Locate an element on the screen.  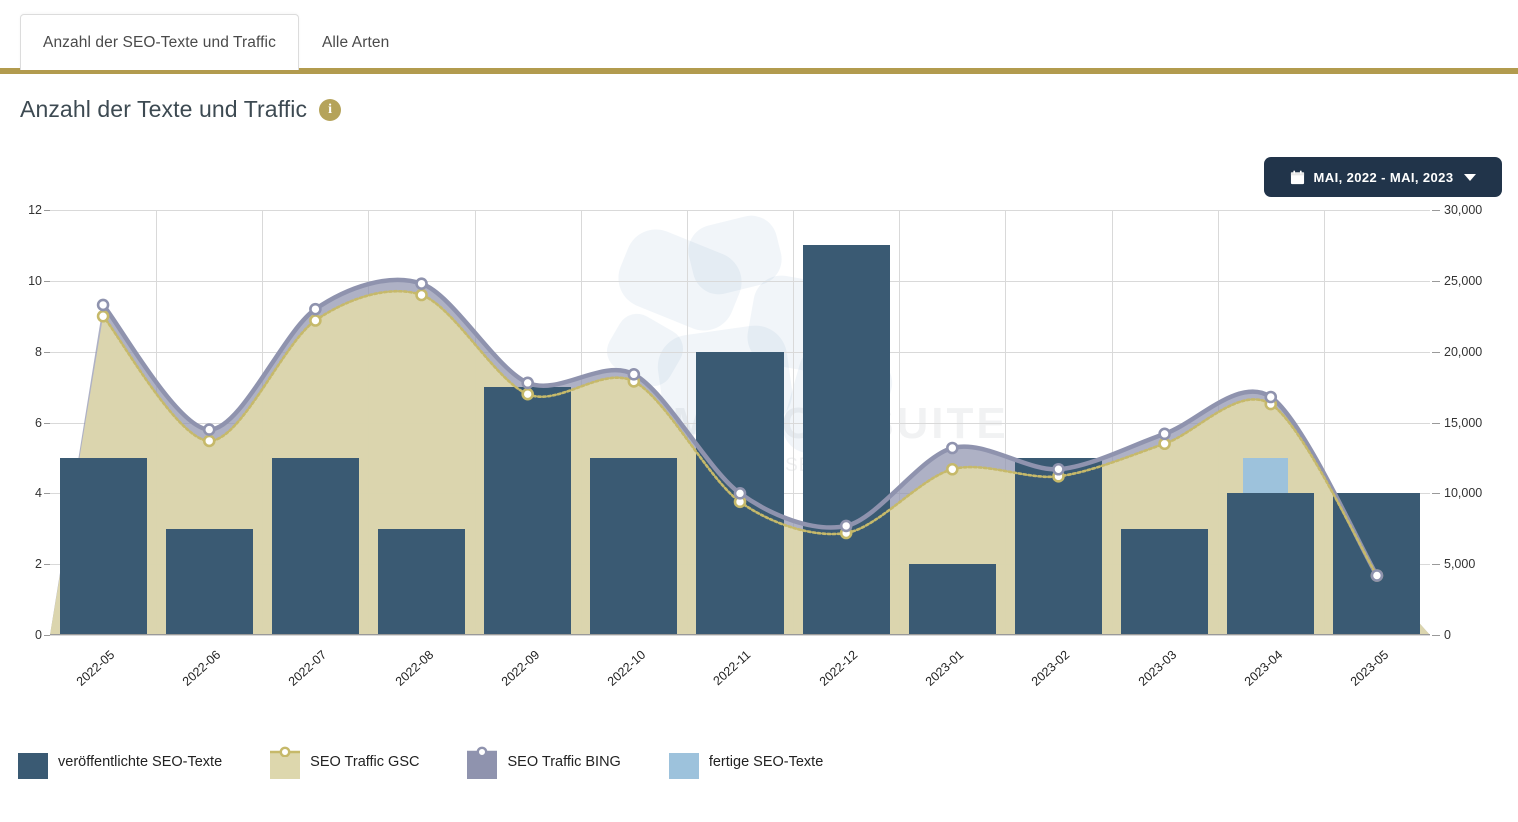
x-axis-tick-label: 2023-04 is located at coordinates (1263, 668).